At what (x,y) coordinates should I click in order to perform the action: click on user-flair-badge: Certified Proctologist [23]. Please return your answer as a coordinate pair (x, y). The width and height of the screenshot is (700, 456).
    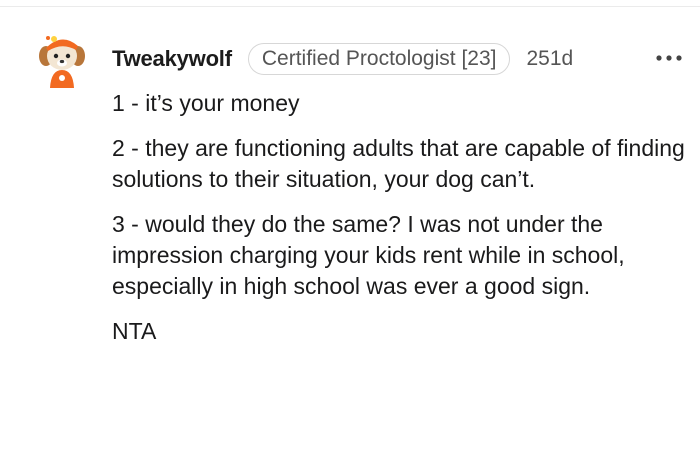
    Looking at the image, I should click on (379, 59).